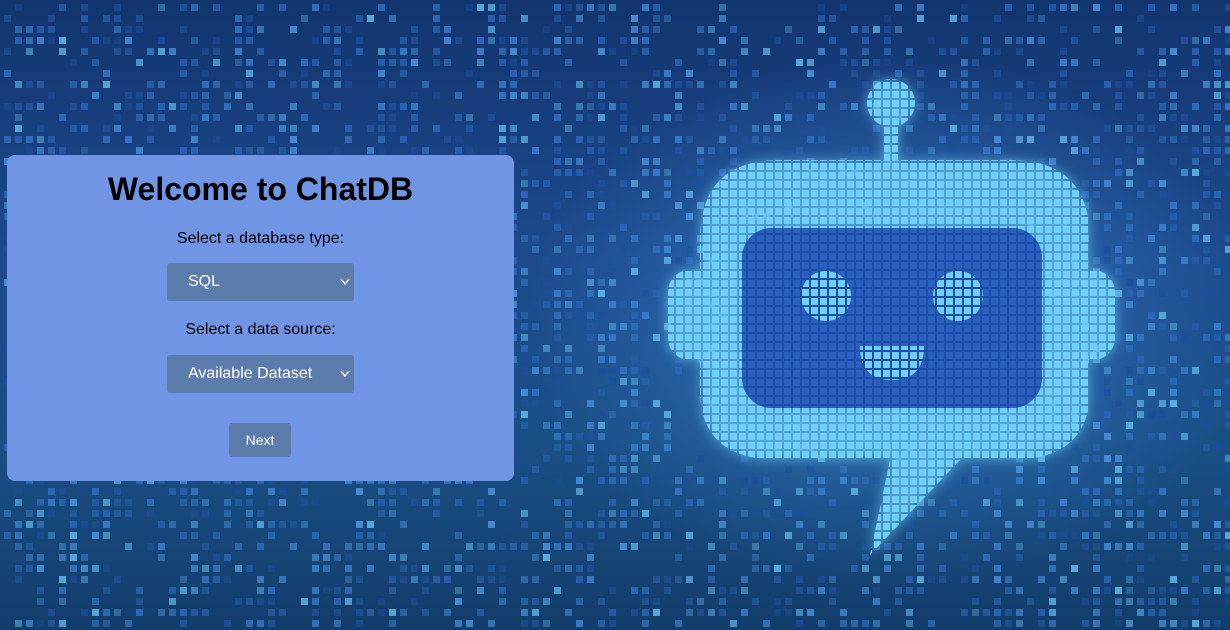 Image resolution: width=1230 pixels, height=630 pixels. Describe the element at coordinates (260, 329) in the screenshot. I see `data-source-label: Select a data source:` at that location.